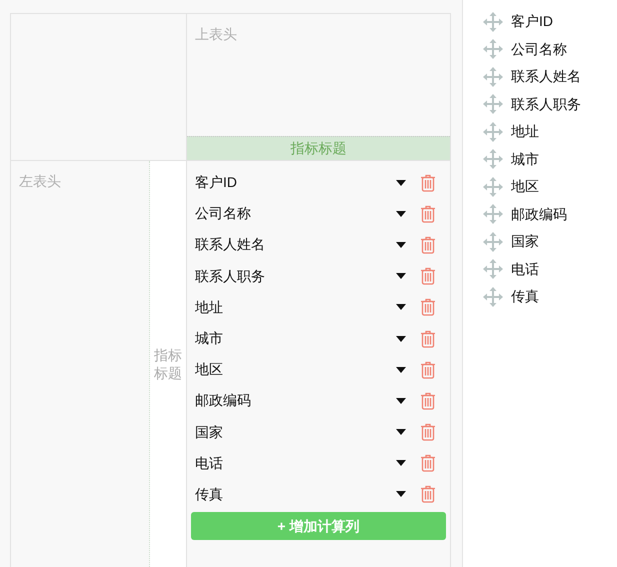  What do you see at coordinates (168, 364) in the screenshot?
I see `metric-title-label: 指标标题` at bounding box center [168, 364].